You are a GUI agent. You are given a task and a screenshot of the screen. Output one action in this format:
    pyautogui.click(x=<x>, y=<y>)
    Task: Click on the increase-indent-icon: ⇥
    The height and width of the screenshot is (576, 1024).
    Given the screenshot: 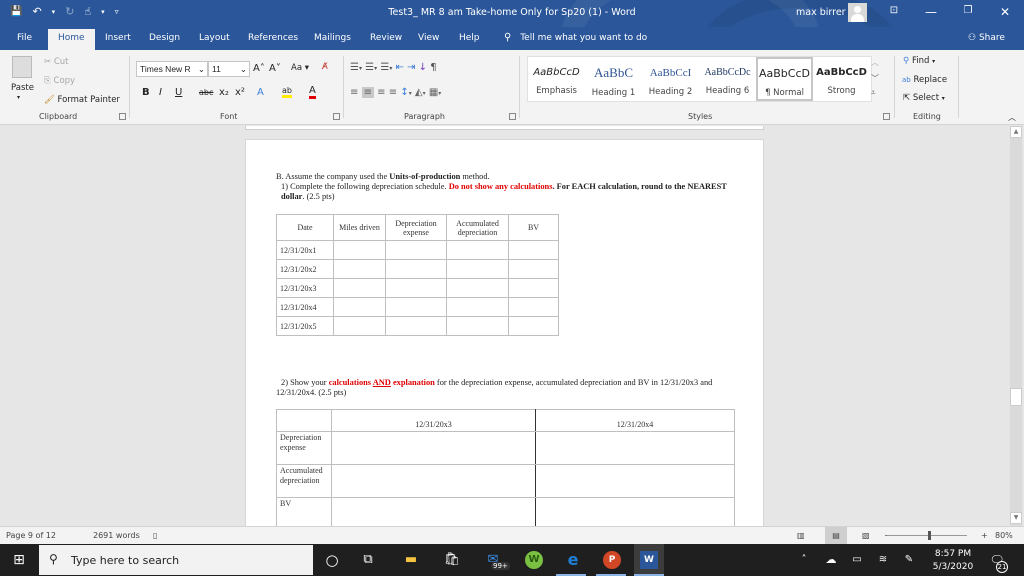 What is the action you would take?
    pyautogui.click(x=411, y=67)
    